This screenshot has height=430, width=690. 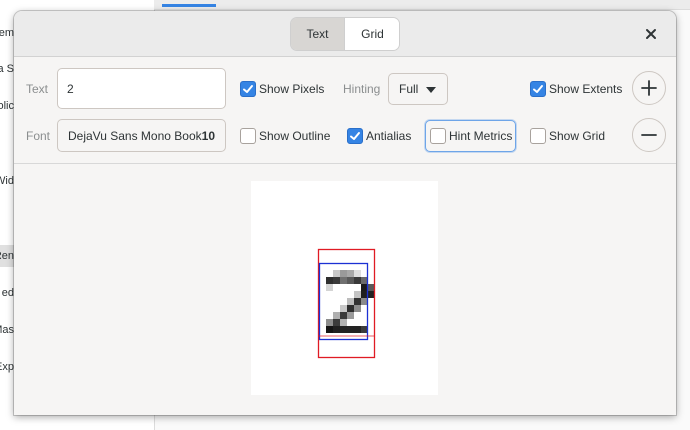 I want to click on close-button, so click(x=651, y=34).